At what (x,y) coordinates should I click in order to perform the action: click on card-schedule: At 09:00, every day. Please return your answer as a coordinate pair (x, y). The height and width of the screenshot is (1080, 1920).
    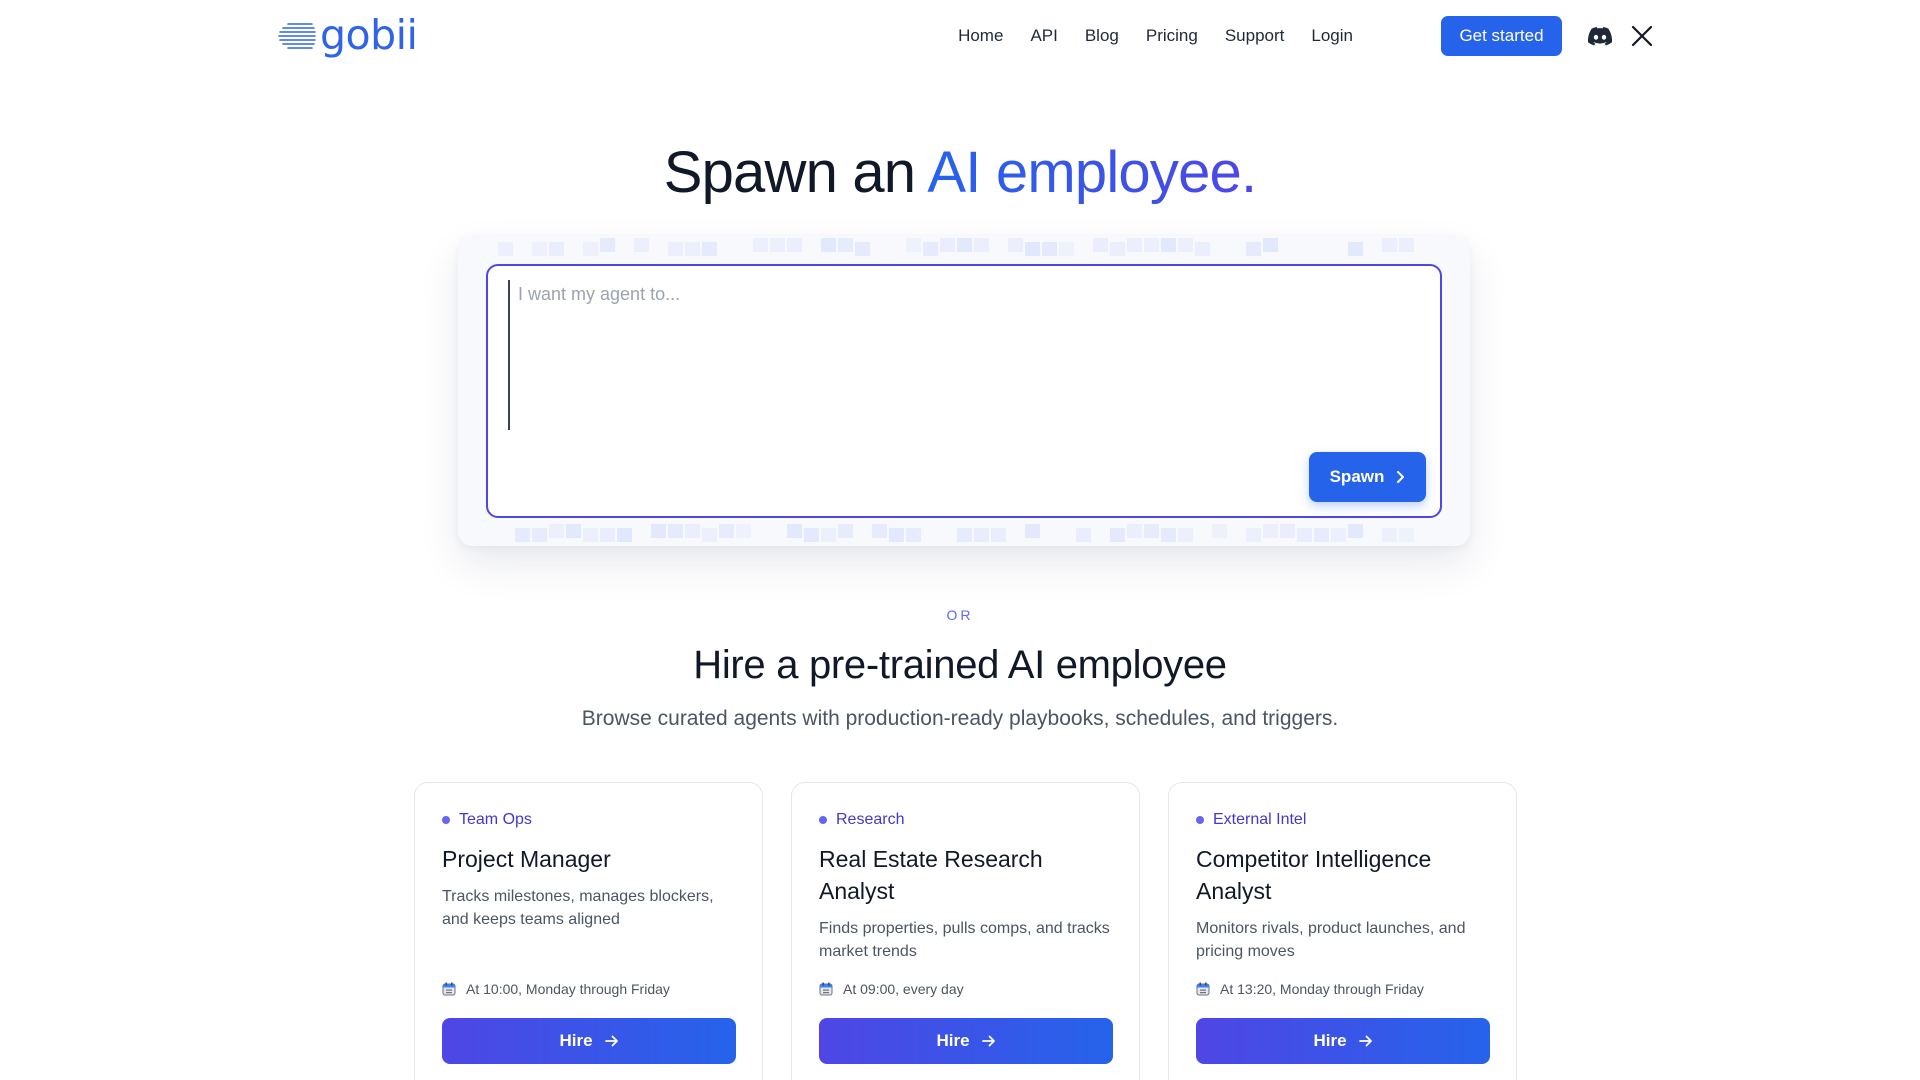
    Looking at the image, I should click on (891, 989).